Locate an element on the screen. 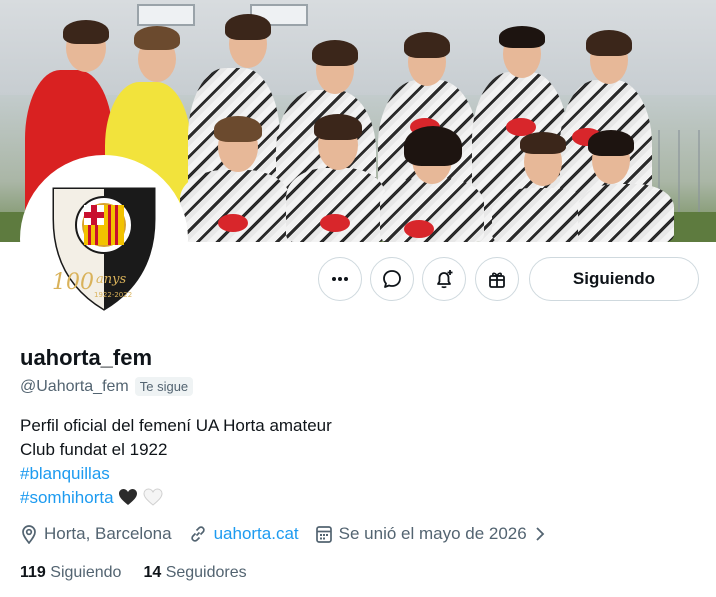 This screenshot has height=597, width=716. joined-text: Se unió el mayo de 2026 is located at coordinates (432, 533).